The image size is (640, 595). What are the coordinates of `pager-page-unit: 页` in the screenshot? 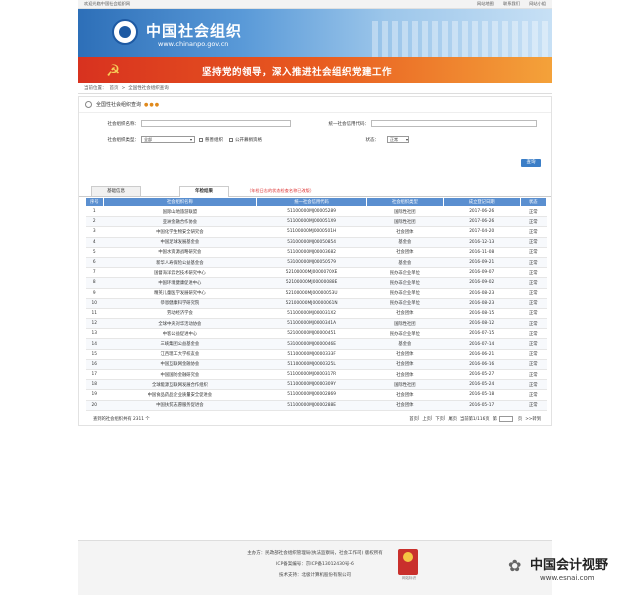 It's located at (520, 419).